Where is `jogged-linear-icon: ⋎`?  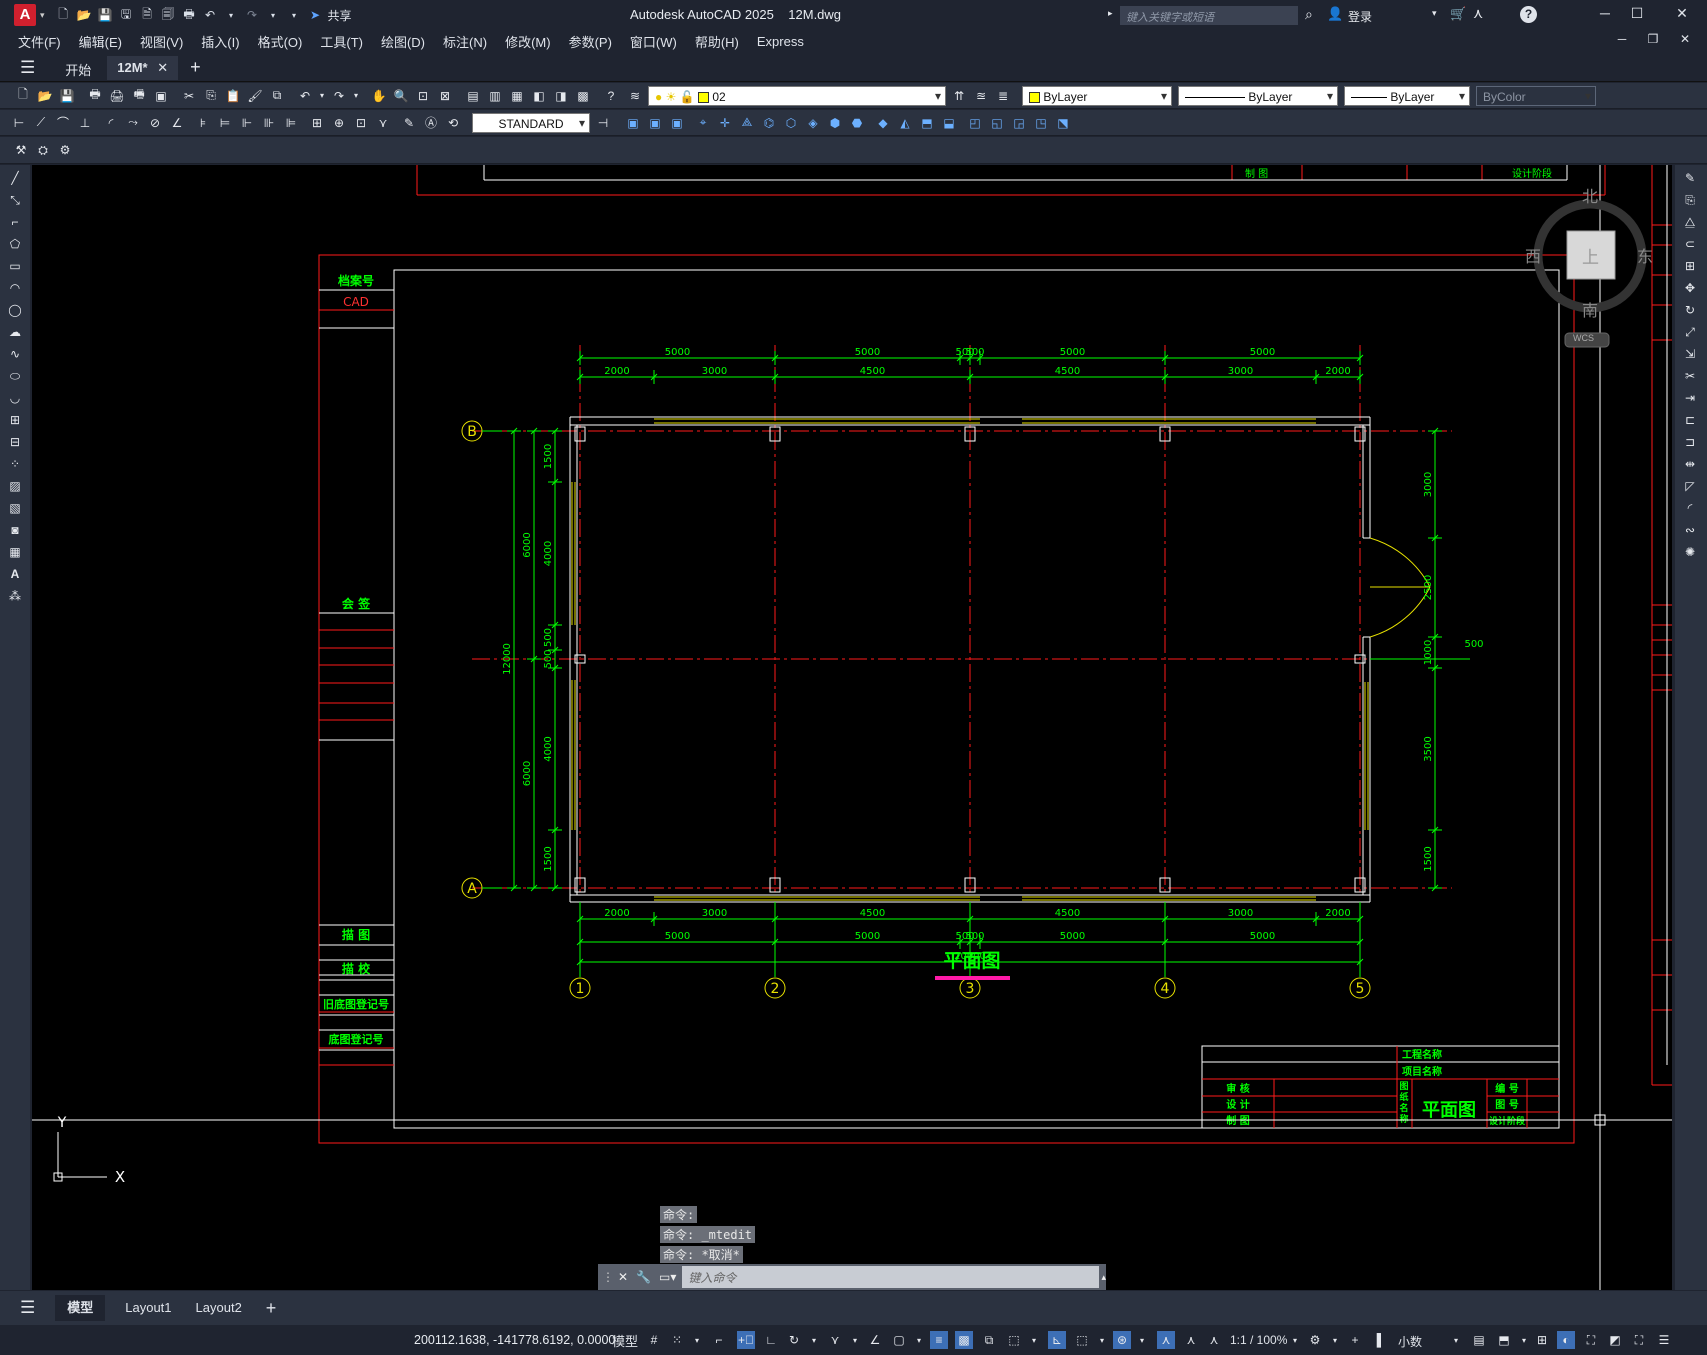
jogged-linear-icon: ⋎ is located at coordinates (383, 123).